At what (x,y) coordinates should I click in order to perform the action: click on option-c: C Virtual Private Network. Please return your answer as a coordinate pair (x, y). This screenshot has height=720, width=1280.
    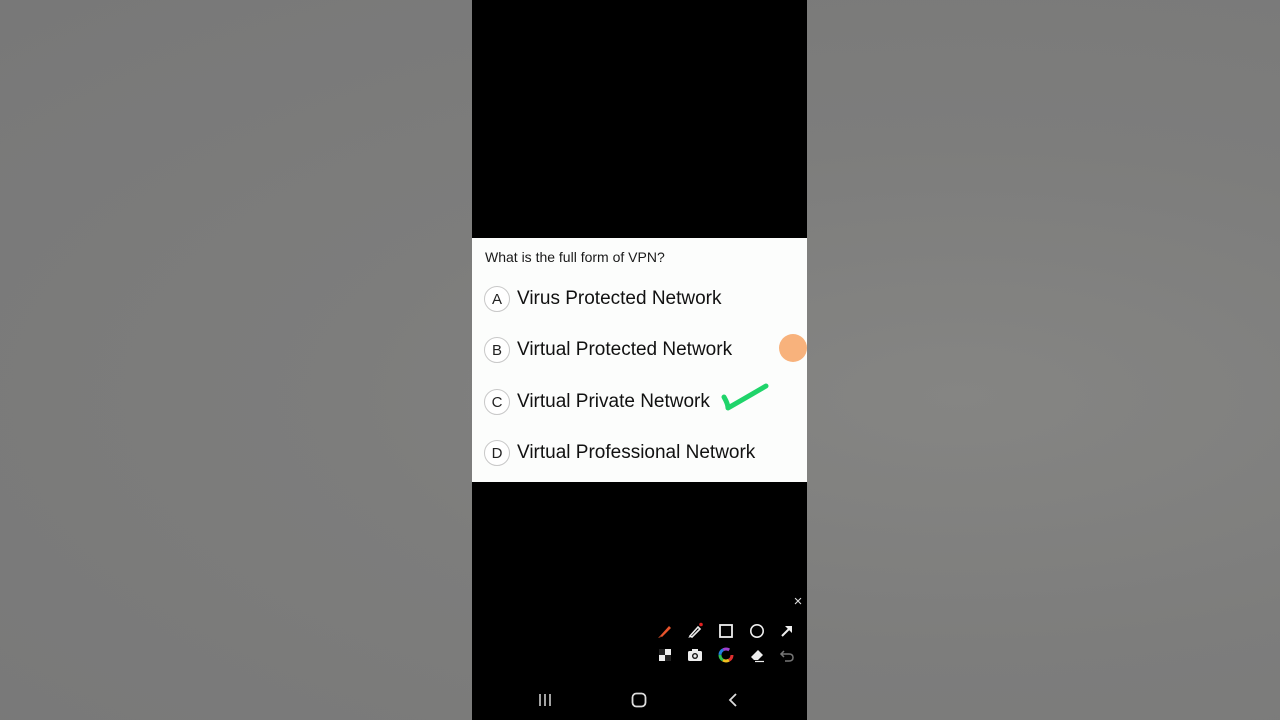
    Looking at the image, I should click on (597, 402).